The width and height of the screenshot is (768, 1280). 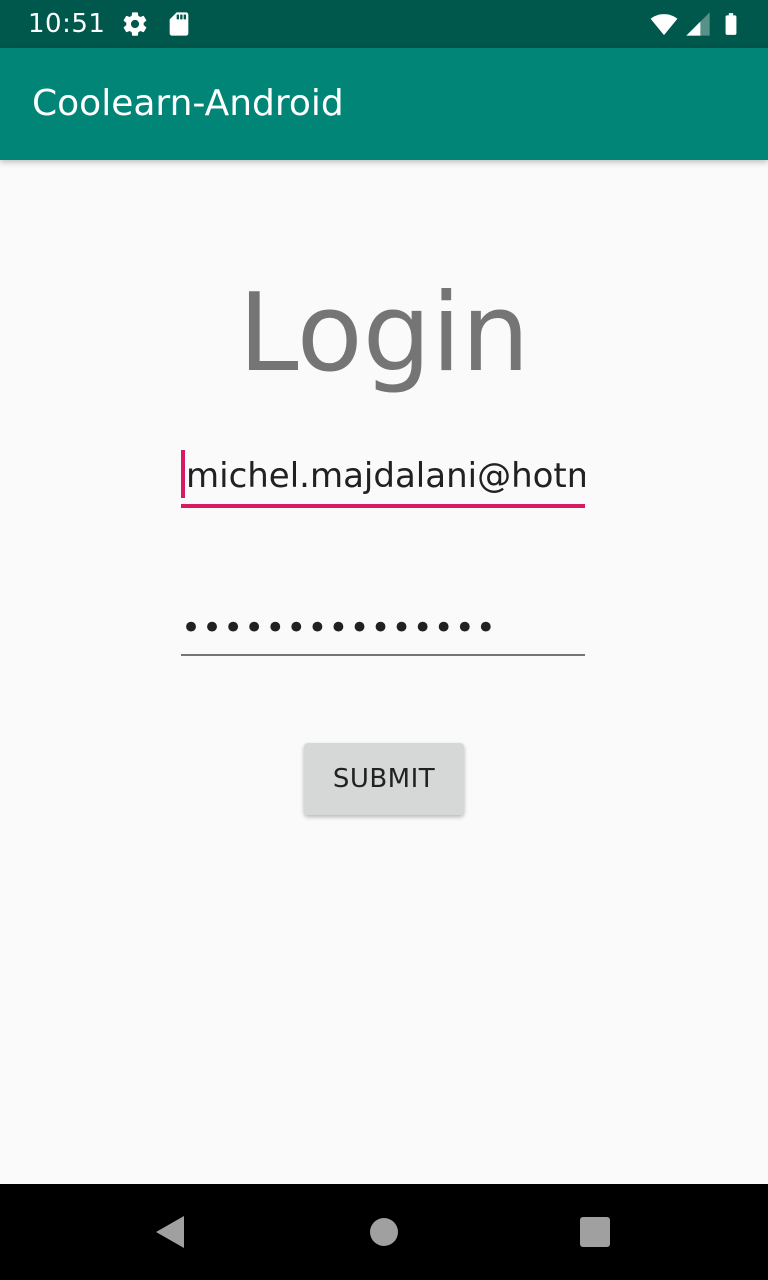 I want to click on status-bar: 10:51, so click(x=384, y=24).